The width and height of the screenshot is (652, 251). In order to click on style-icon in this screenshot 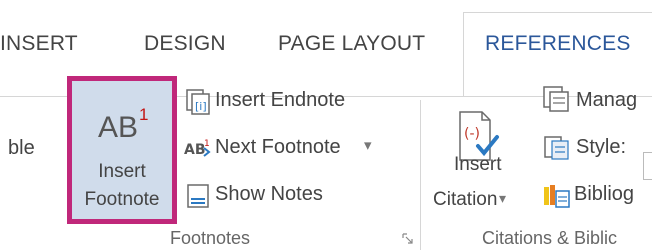, I will do `click(557, 150)`.